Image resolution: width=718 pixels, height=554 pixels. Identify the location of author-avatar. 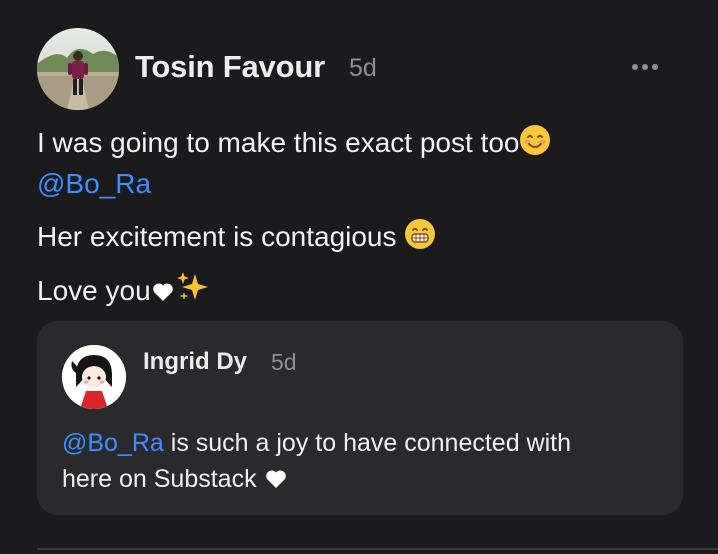
(78, 69).